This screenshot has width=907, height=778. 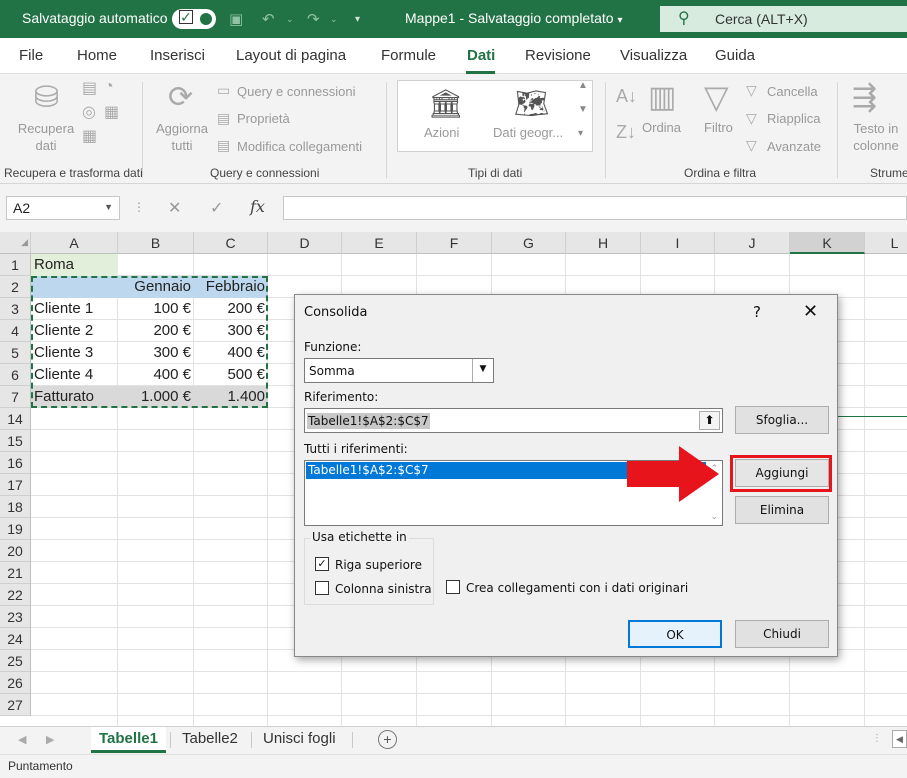 What do you see at coordinates (15, 309) in the screenshot?
I see `row-header-3: 3` at bounding box center [15, 309].